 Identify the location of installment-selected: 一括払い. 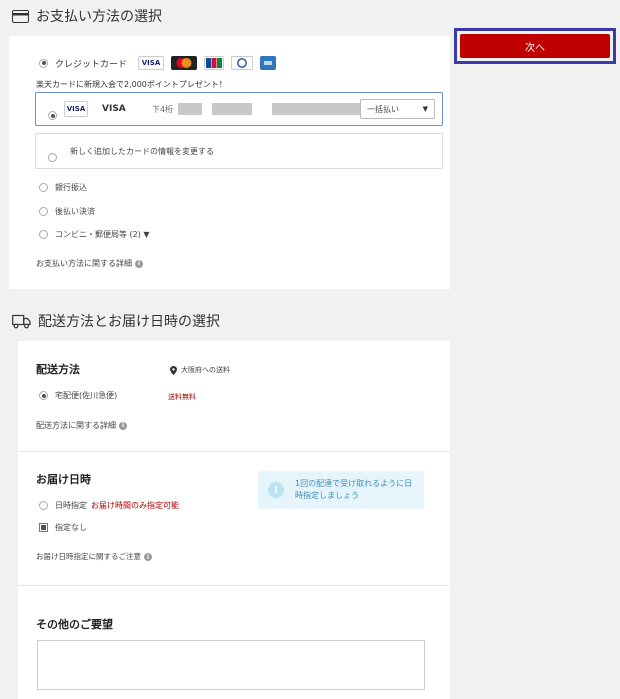
(383, 109).